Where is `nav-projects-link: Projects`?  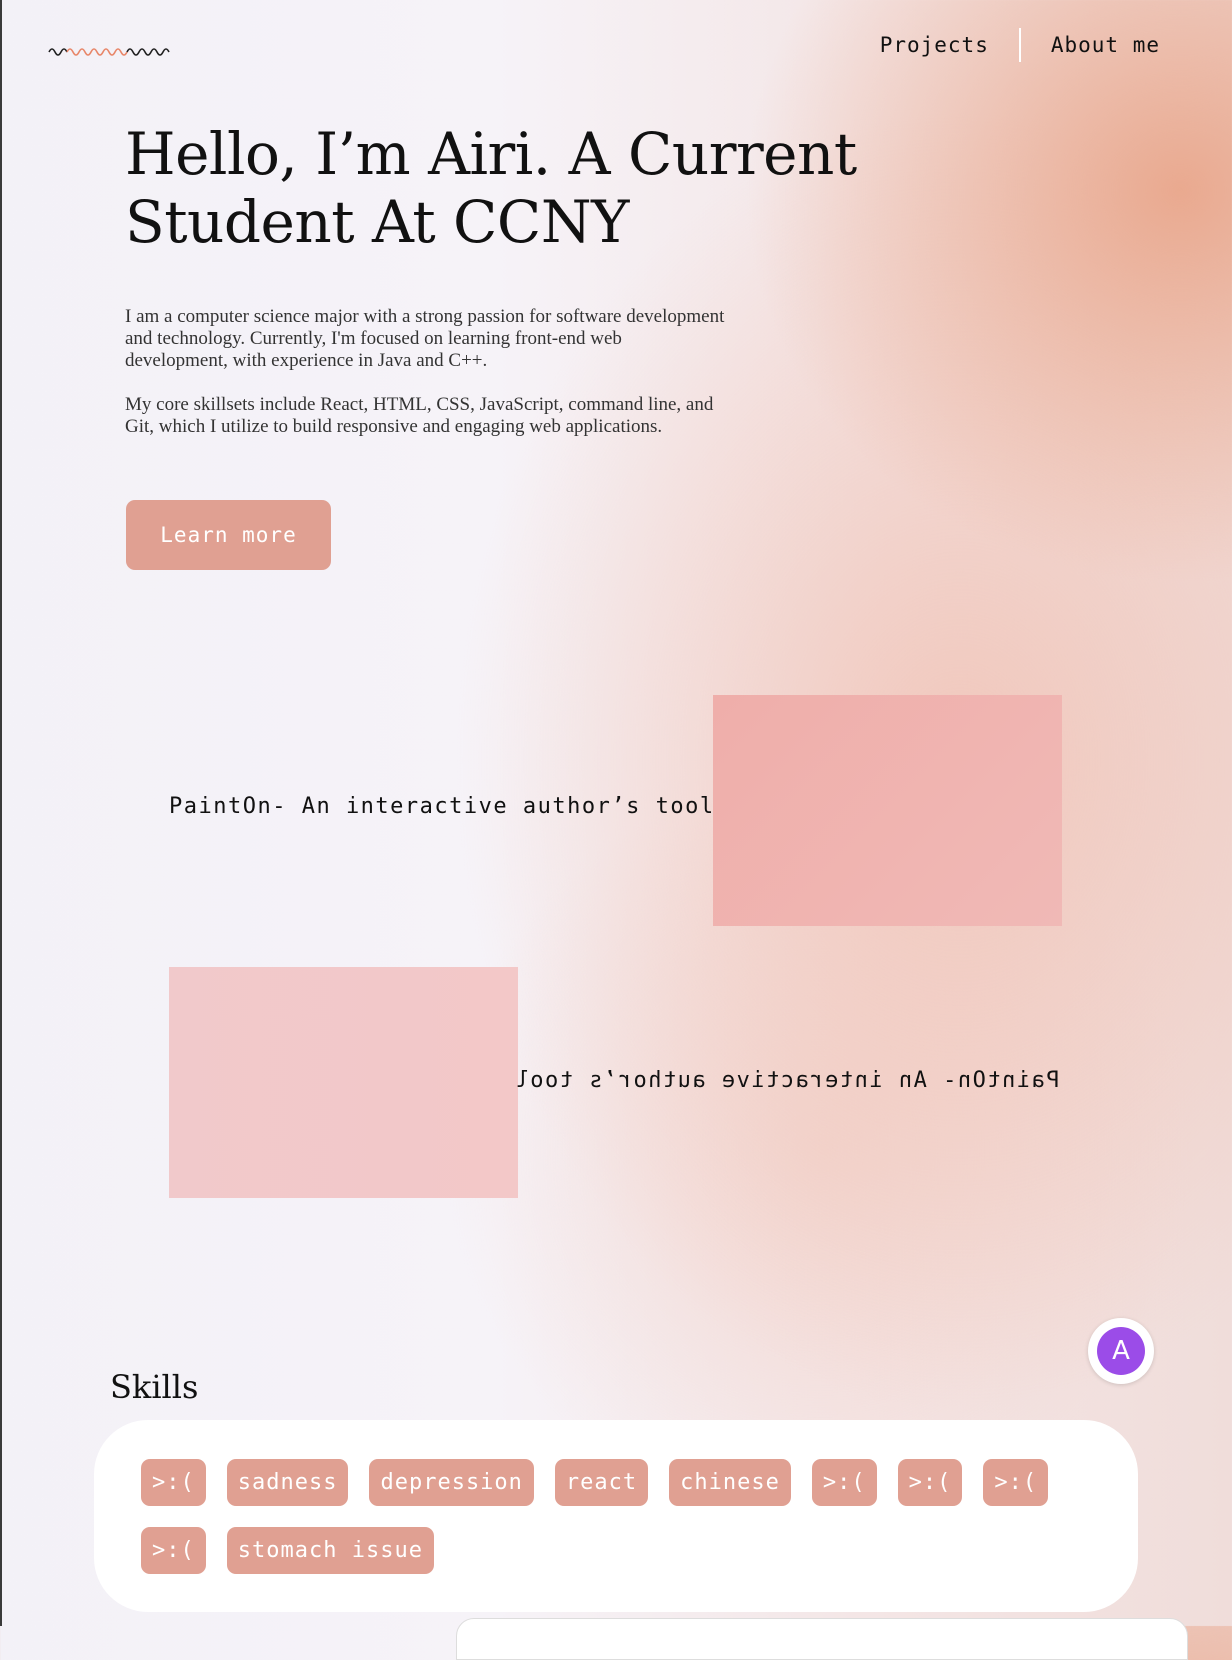
nav-projects-link: Projects is located at coordinates (934, 45).